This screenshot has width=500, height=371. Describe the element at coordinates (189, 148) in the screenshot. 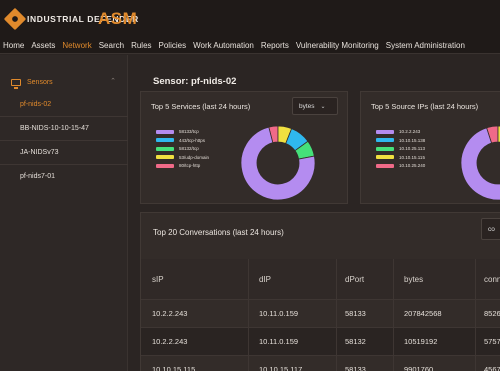

I see `legend-label: 58132/tcp` at that location.